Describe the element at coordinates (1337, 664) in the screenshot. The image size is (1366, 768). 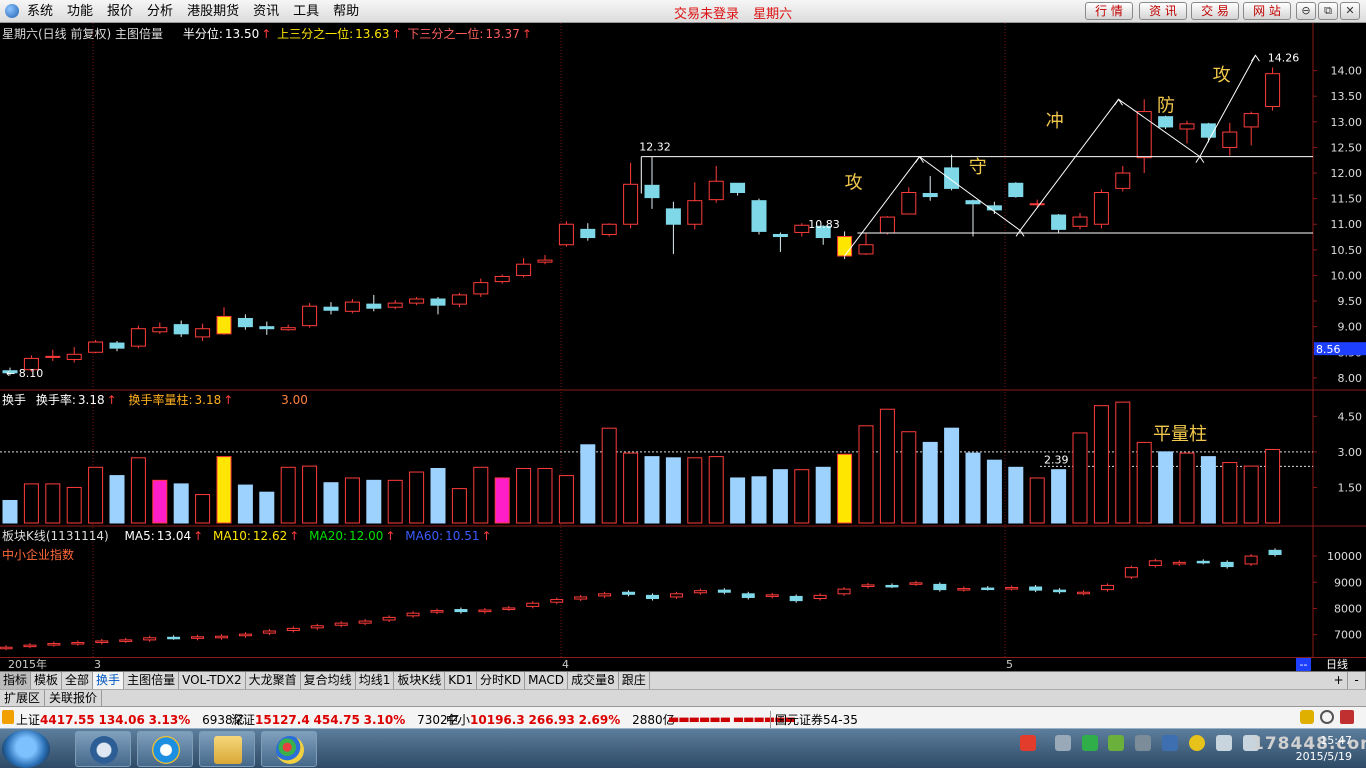
I see `period-label: 日线` at that location.